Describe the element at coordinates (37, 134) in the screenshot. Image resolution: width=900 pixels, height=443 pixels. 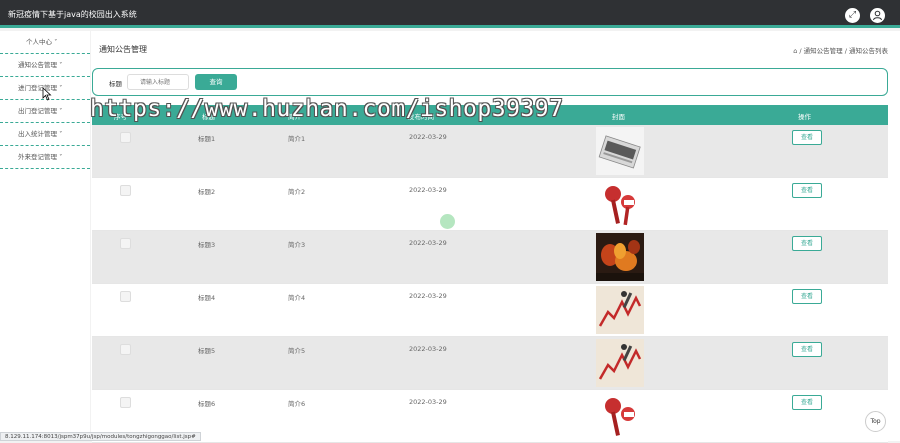
I see `sidebar-item-label: 出入统计管理` at that location.